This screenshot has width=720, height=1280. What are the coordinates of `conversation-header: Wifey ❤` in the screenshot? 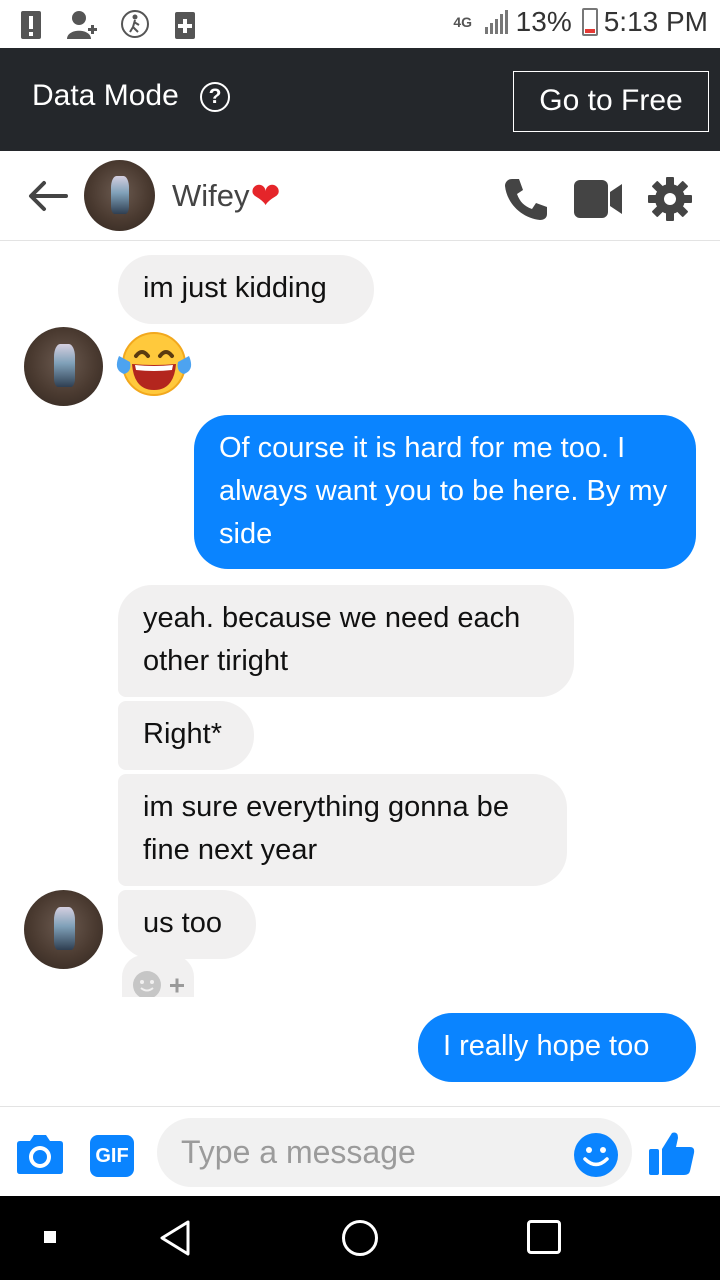 It's located at (360, 196).